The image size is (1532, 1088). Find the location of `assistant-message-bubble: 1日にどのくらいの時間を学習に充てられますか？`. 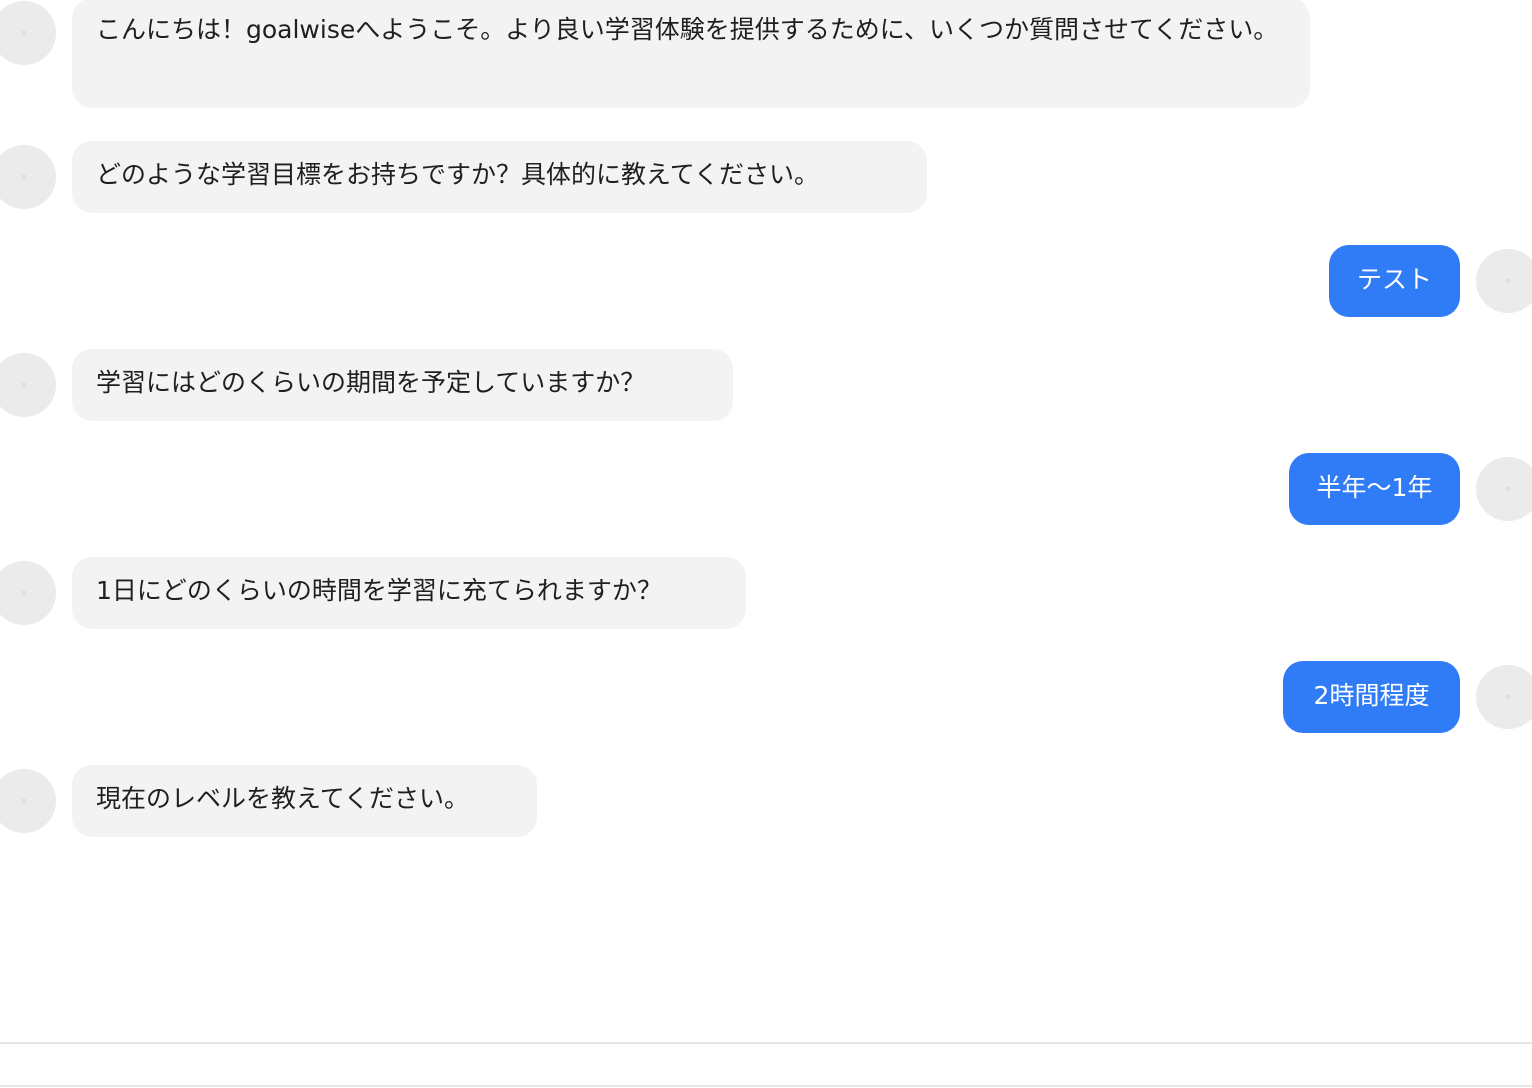

assistant-message-bubble: 1日にどのくらいの時間を学習に充てられますか？ is located at coordinates (409, 593).